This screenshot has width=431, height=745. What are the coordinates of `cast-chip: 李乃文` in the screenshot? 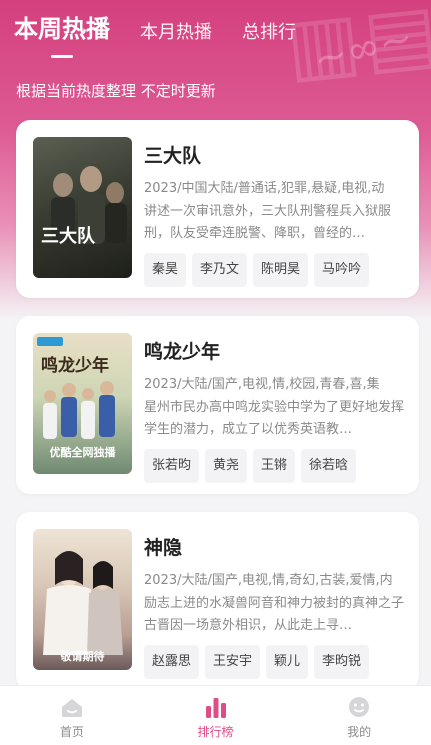 It's located at (220, 270).